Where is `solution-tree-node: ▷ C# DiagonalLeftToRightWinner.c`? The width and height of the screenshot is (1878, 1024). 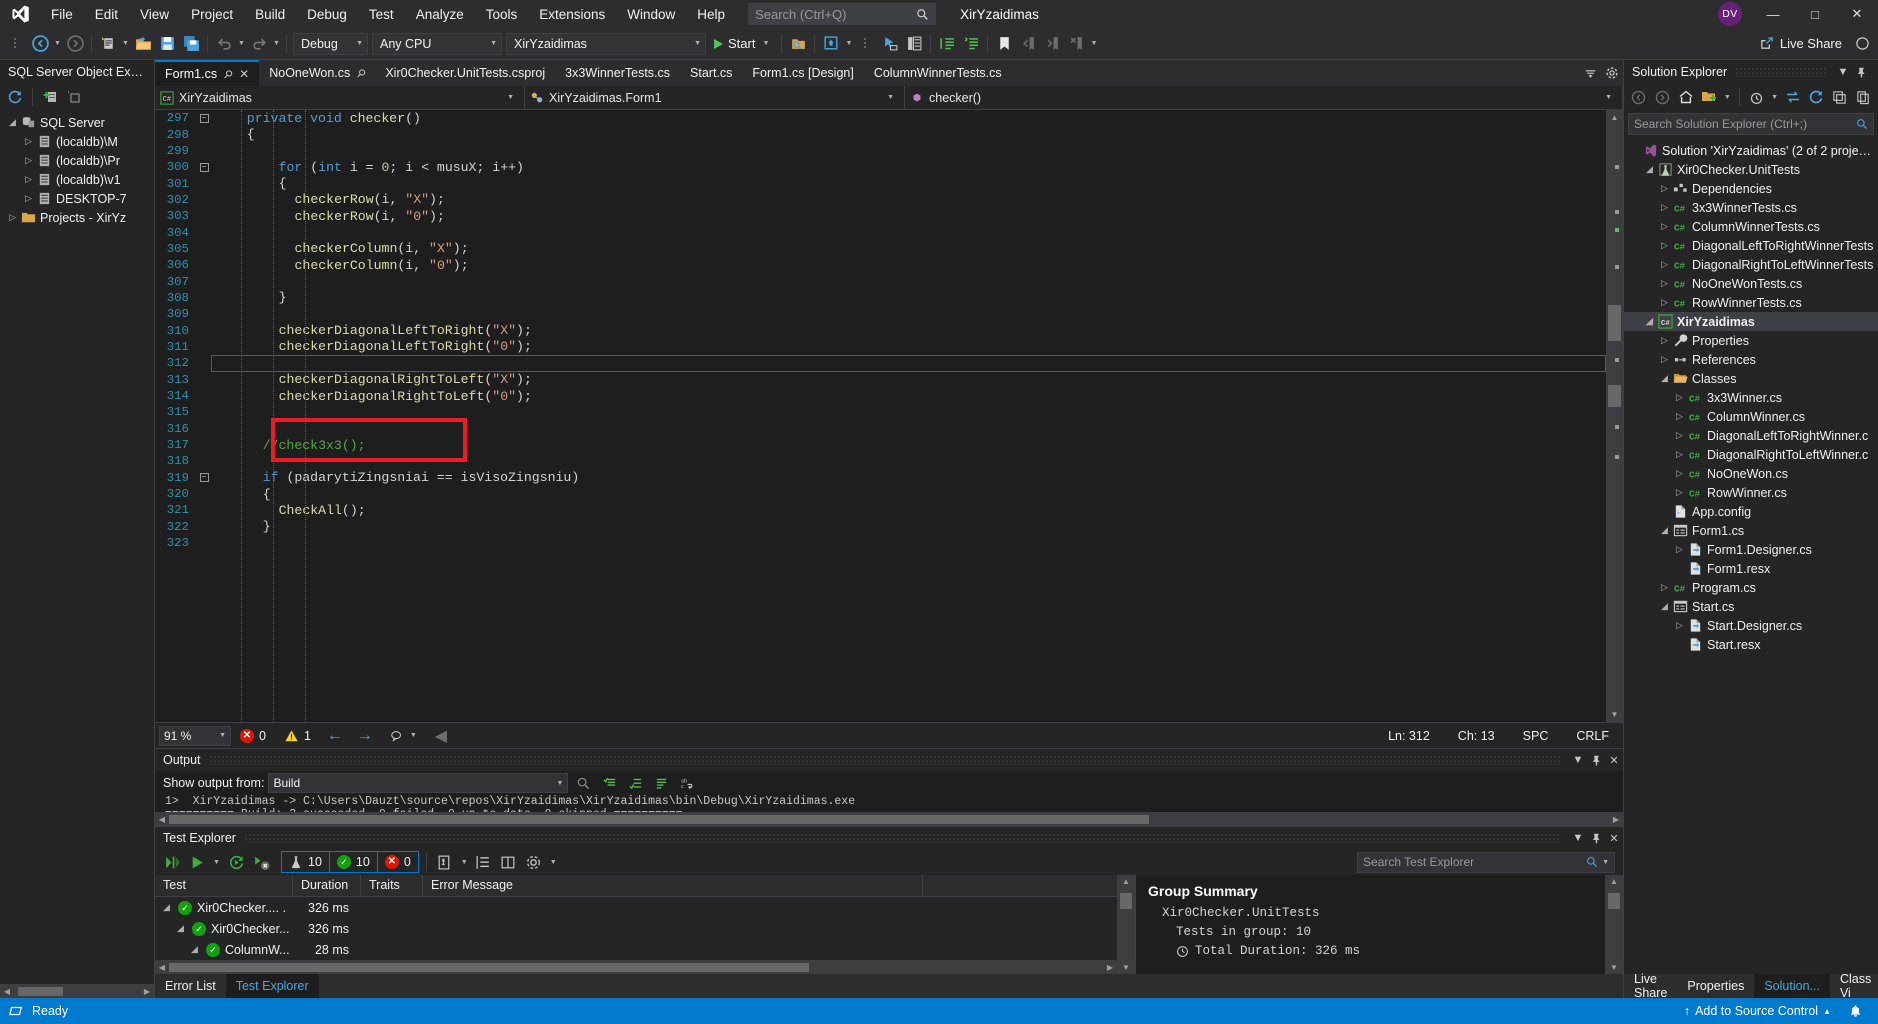
solution-tree-node: ▷ C# DiagonalLeftToRightWinner.c is located at coordinates (1751, 435).